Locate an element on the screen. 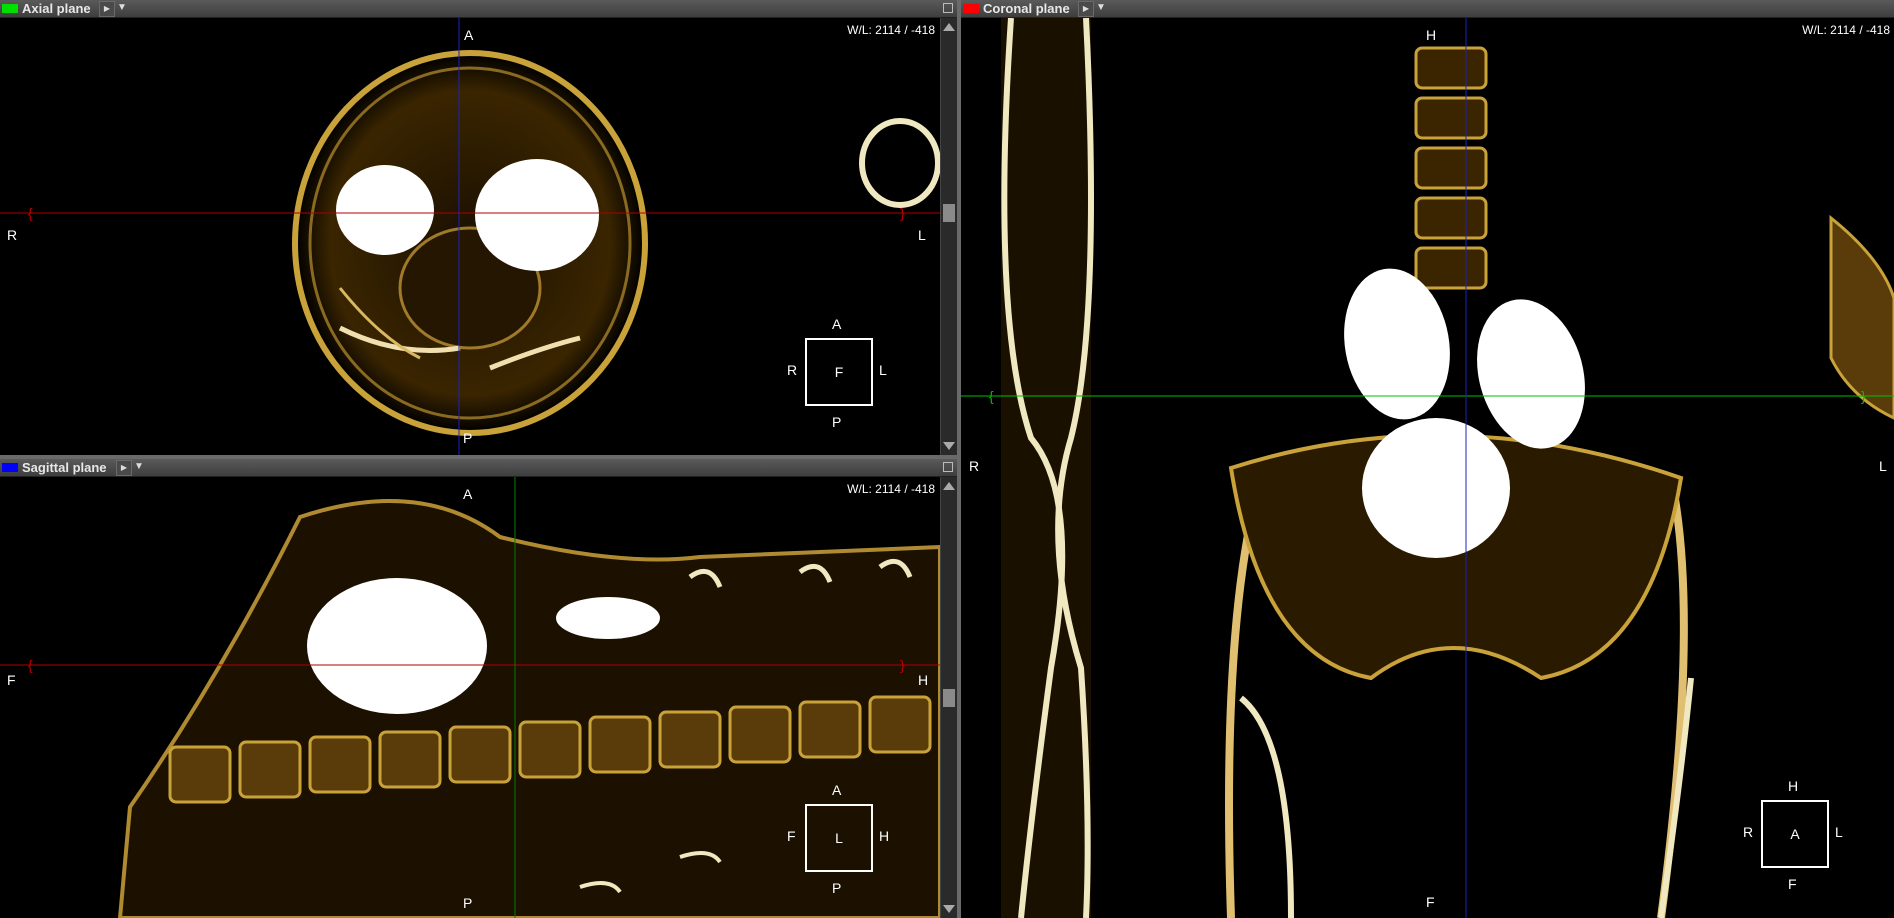 This screenshot has width=1894, height=918. sagittal-label-left: F is located at coordinates (11, 680).